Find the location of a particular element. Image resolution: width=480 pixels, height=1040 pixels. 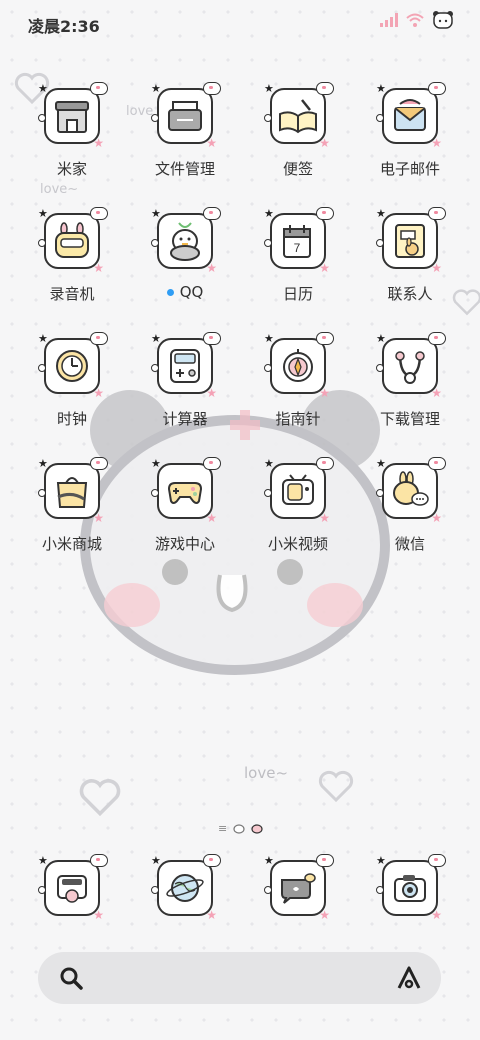

browser-globe-icon is located at coordinates (185, 888).